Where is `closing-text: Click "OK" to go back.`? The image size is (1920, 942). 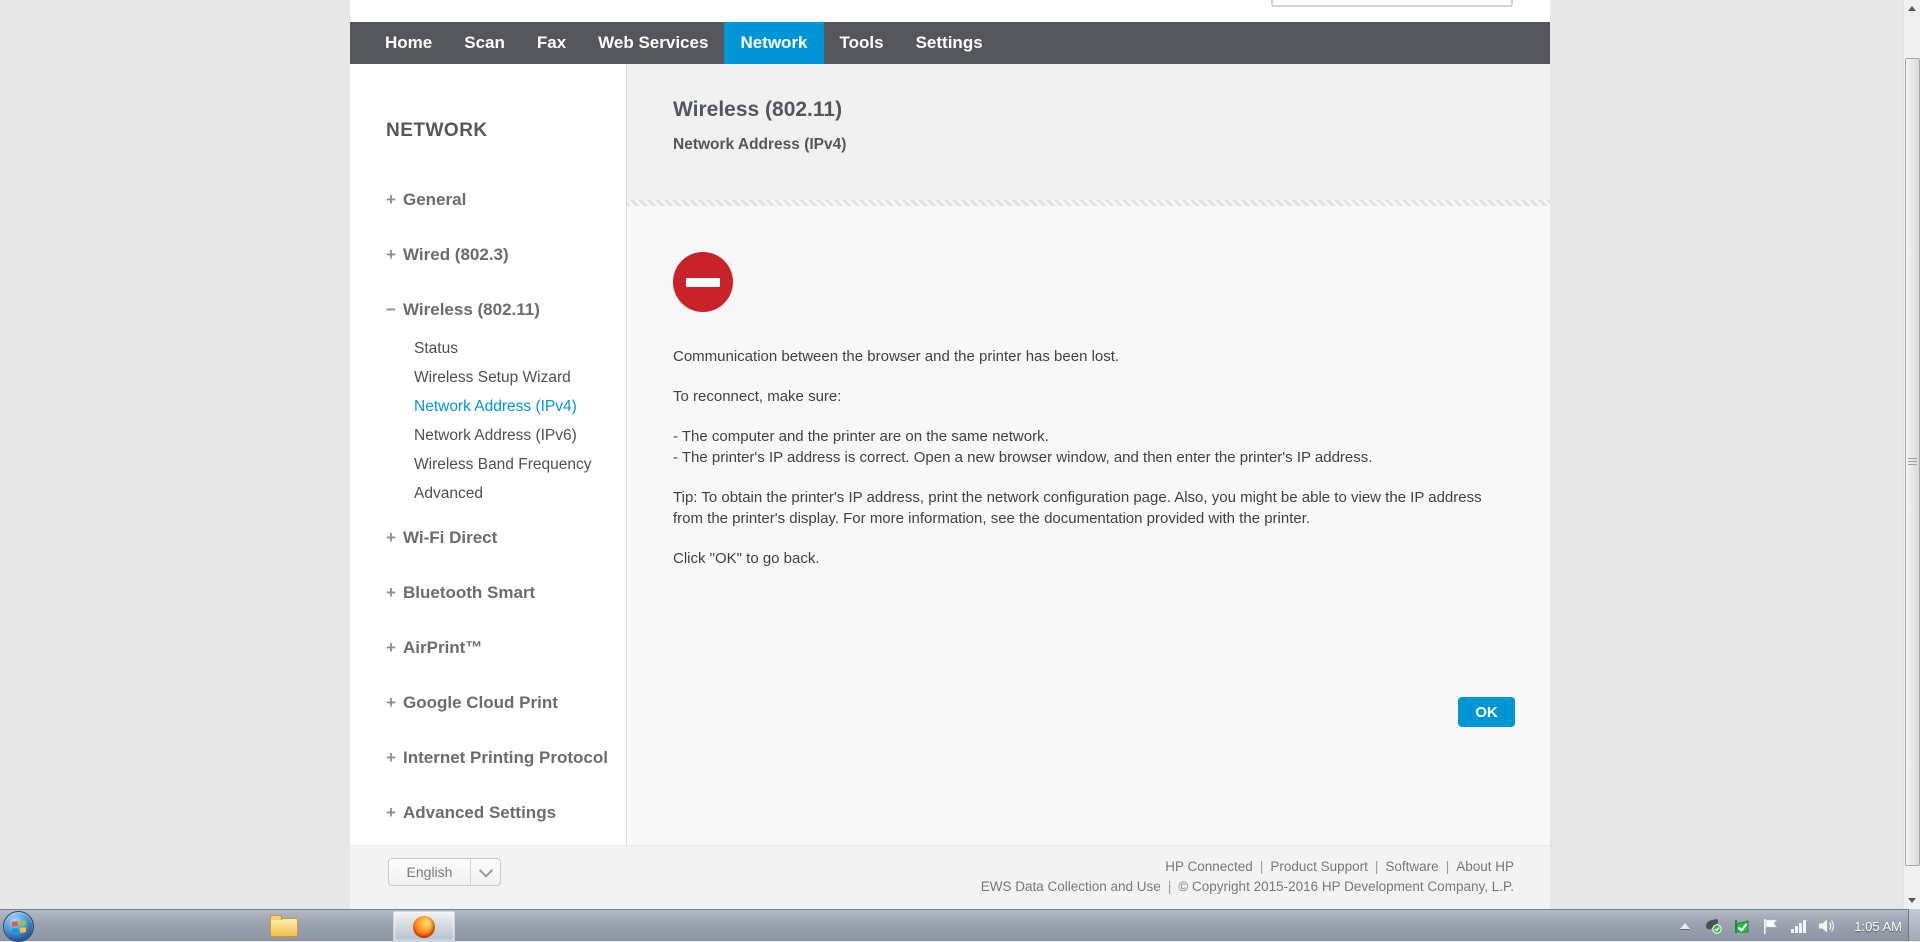 closing-text: Click "OK" to go back. is located at coordinates (746, 558).